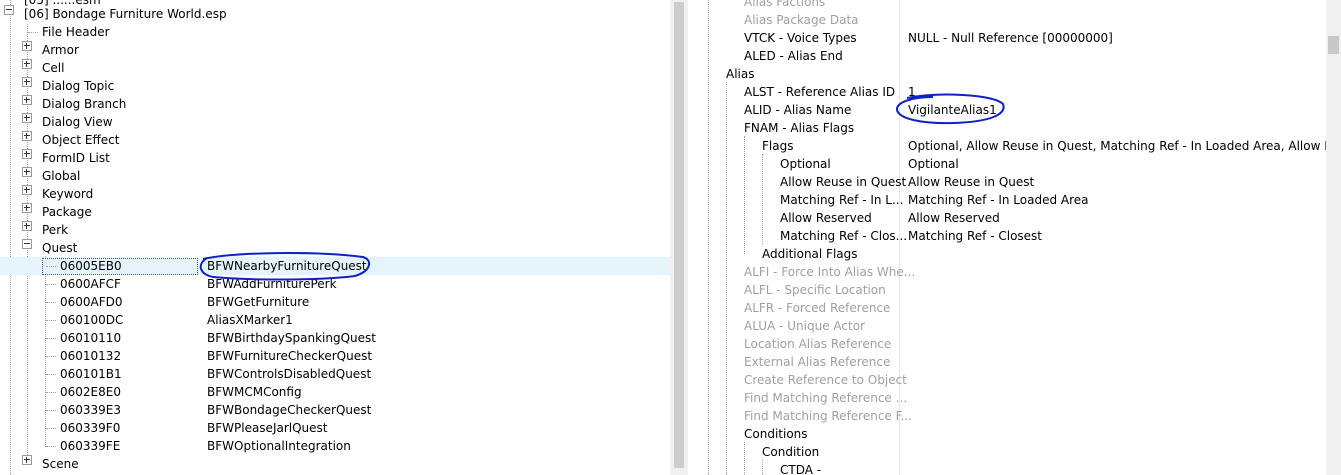 The height and width of the screenshot is (475, 1341). What do you see at coordinates (933, 164) in the screenshot?
I see `prop-value: Optional` at bounding box center [933, 164].